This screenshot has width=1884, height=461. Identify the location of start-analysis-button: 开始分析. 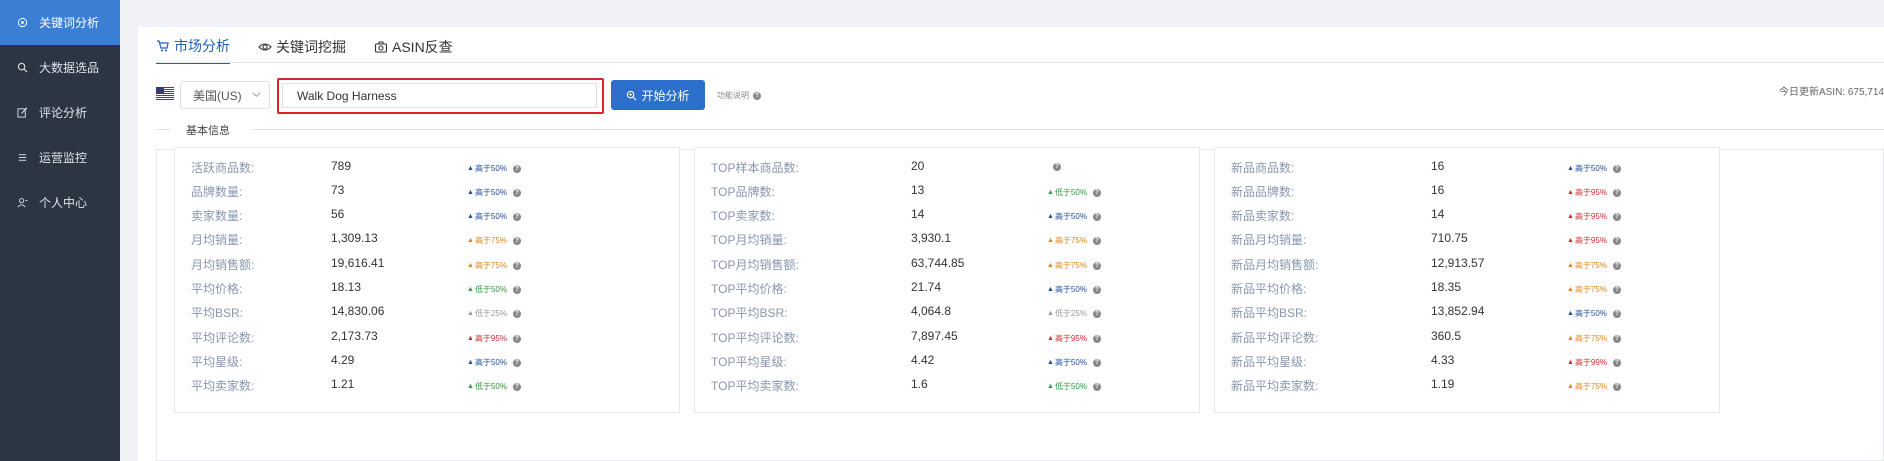
(658, 95).